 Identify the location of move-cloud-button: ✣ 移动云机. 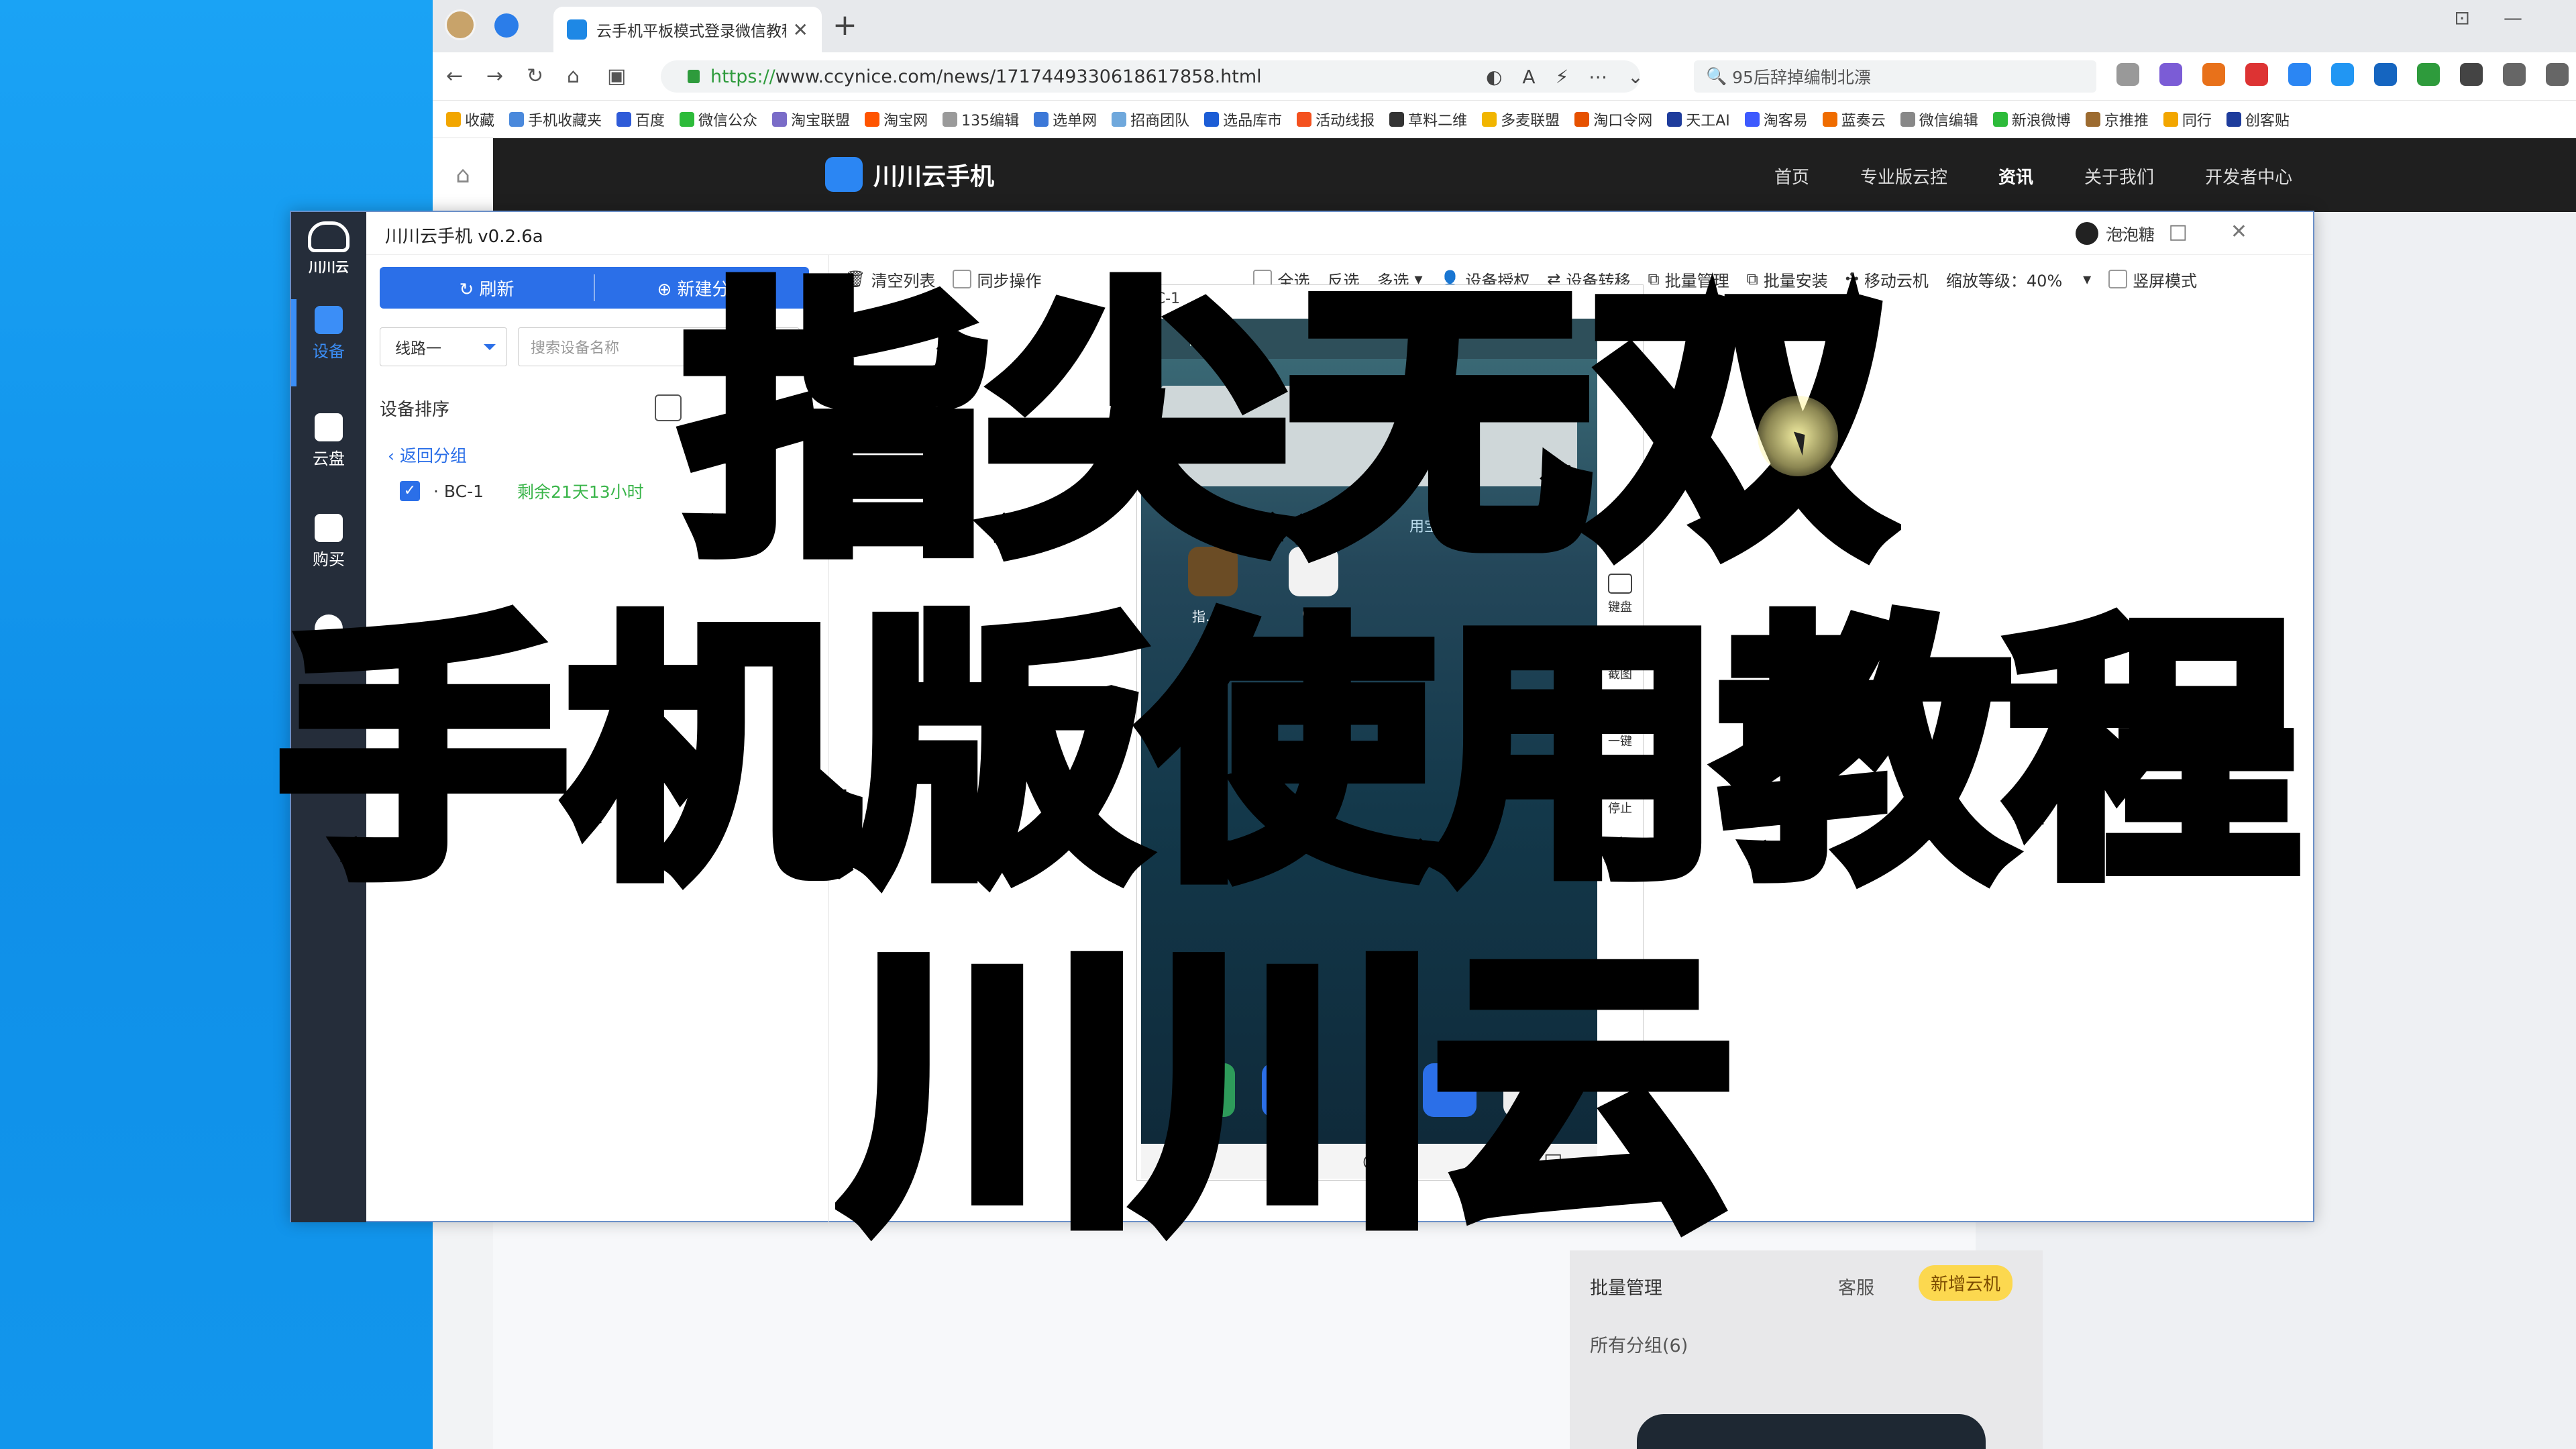
(1887, 279).